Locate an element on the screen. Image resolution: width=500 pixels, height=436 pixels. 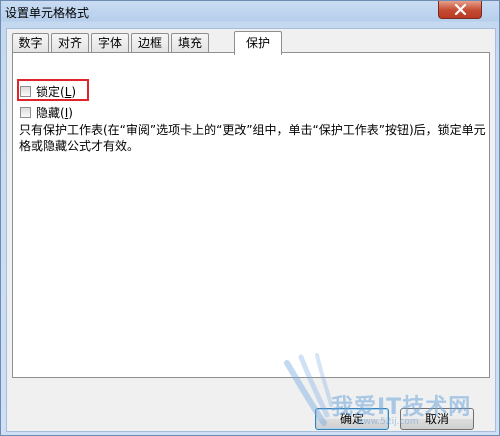
tab-protection: 保护 is located at coordinates (258, 43).